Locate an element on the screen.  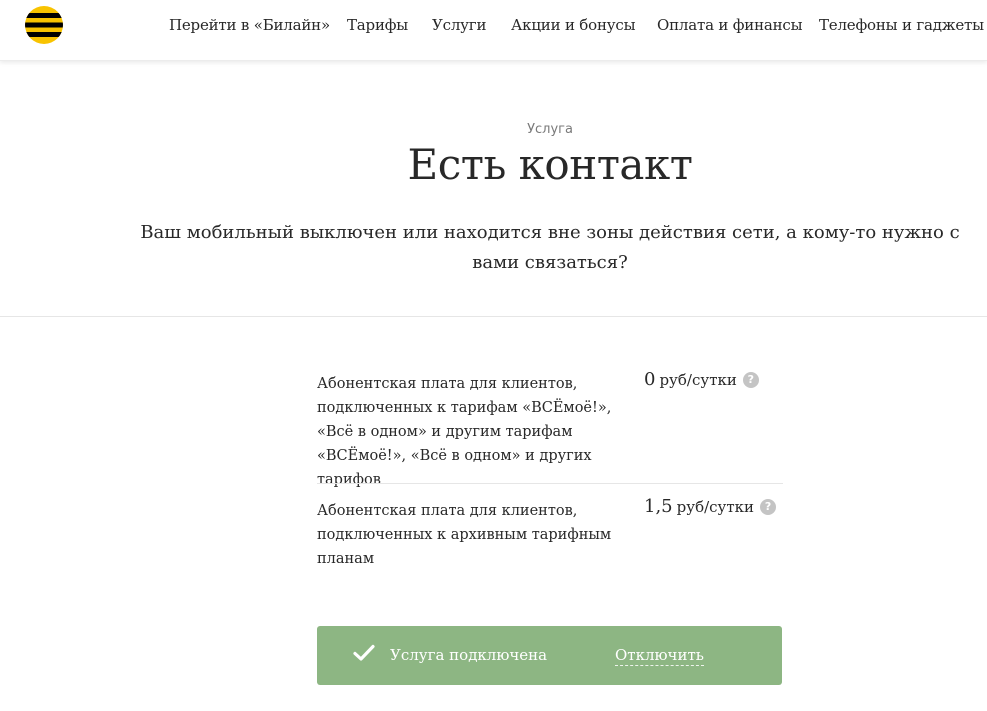
disconnect-link: Отключить is located at coordinates (659, 656).